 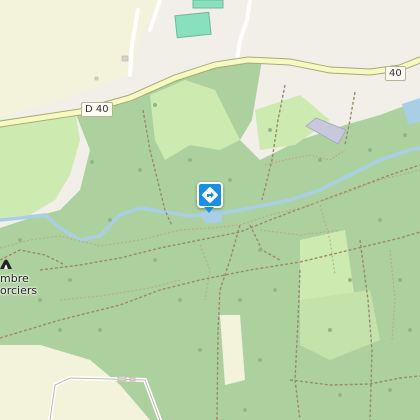 I want to click on direction-sign-marker, so click(x=210, y=195).